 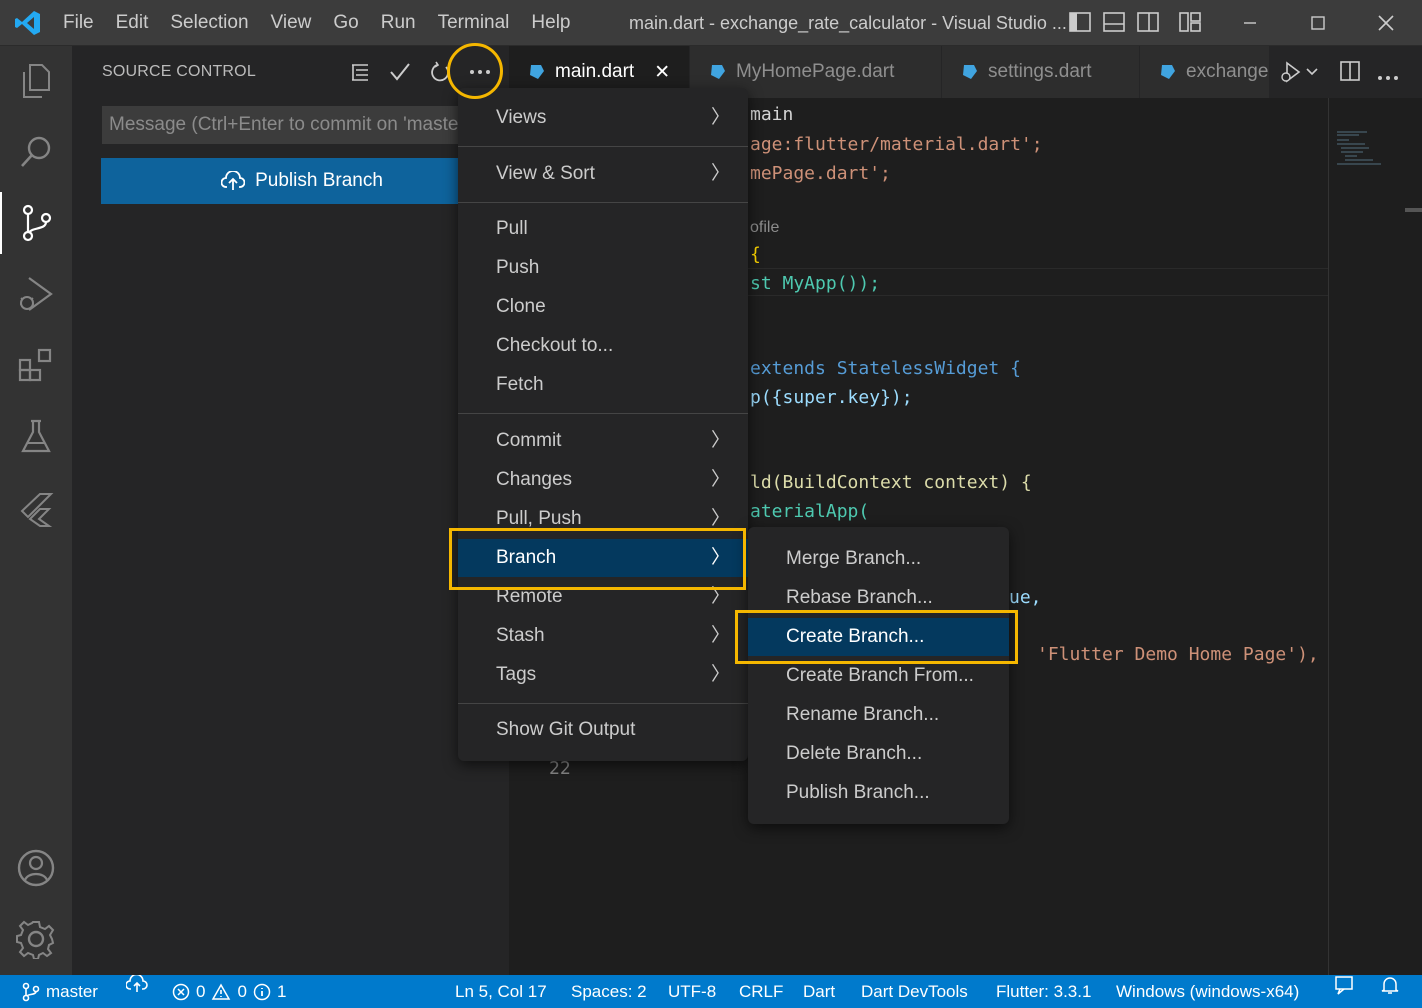 I want to click on code-line: st MyApp());, so click(x=815, y=283).